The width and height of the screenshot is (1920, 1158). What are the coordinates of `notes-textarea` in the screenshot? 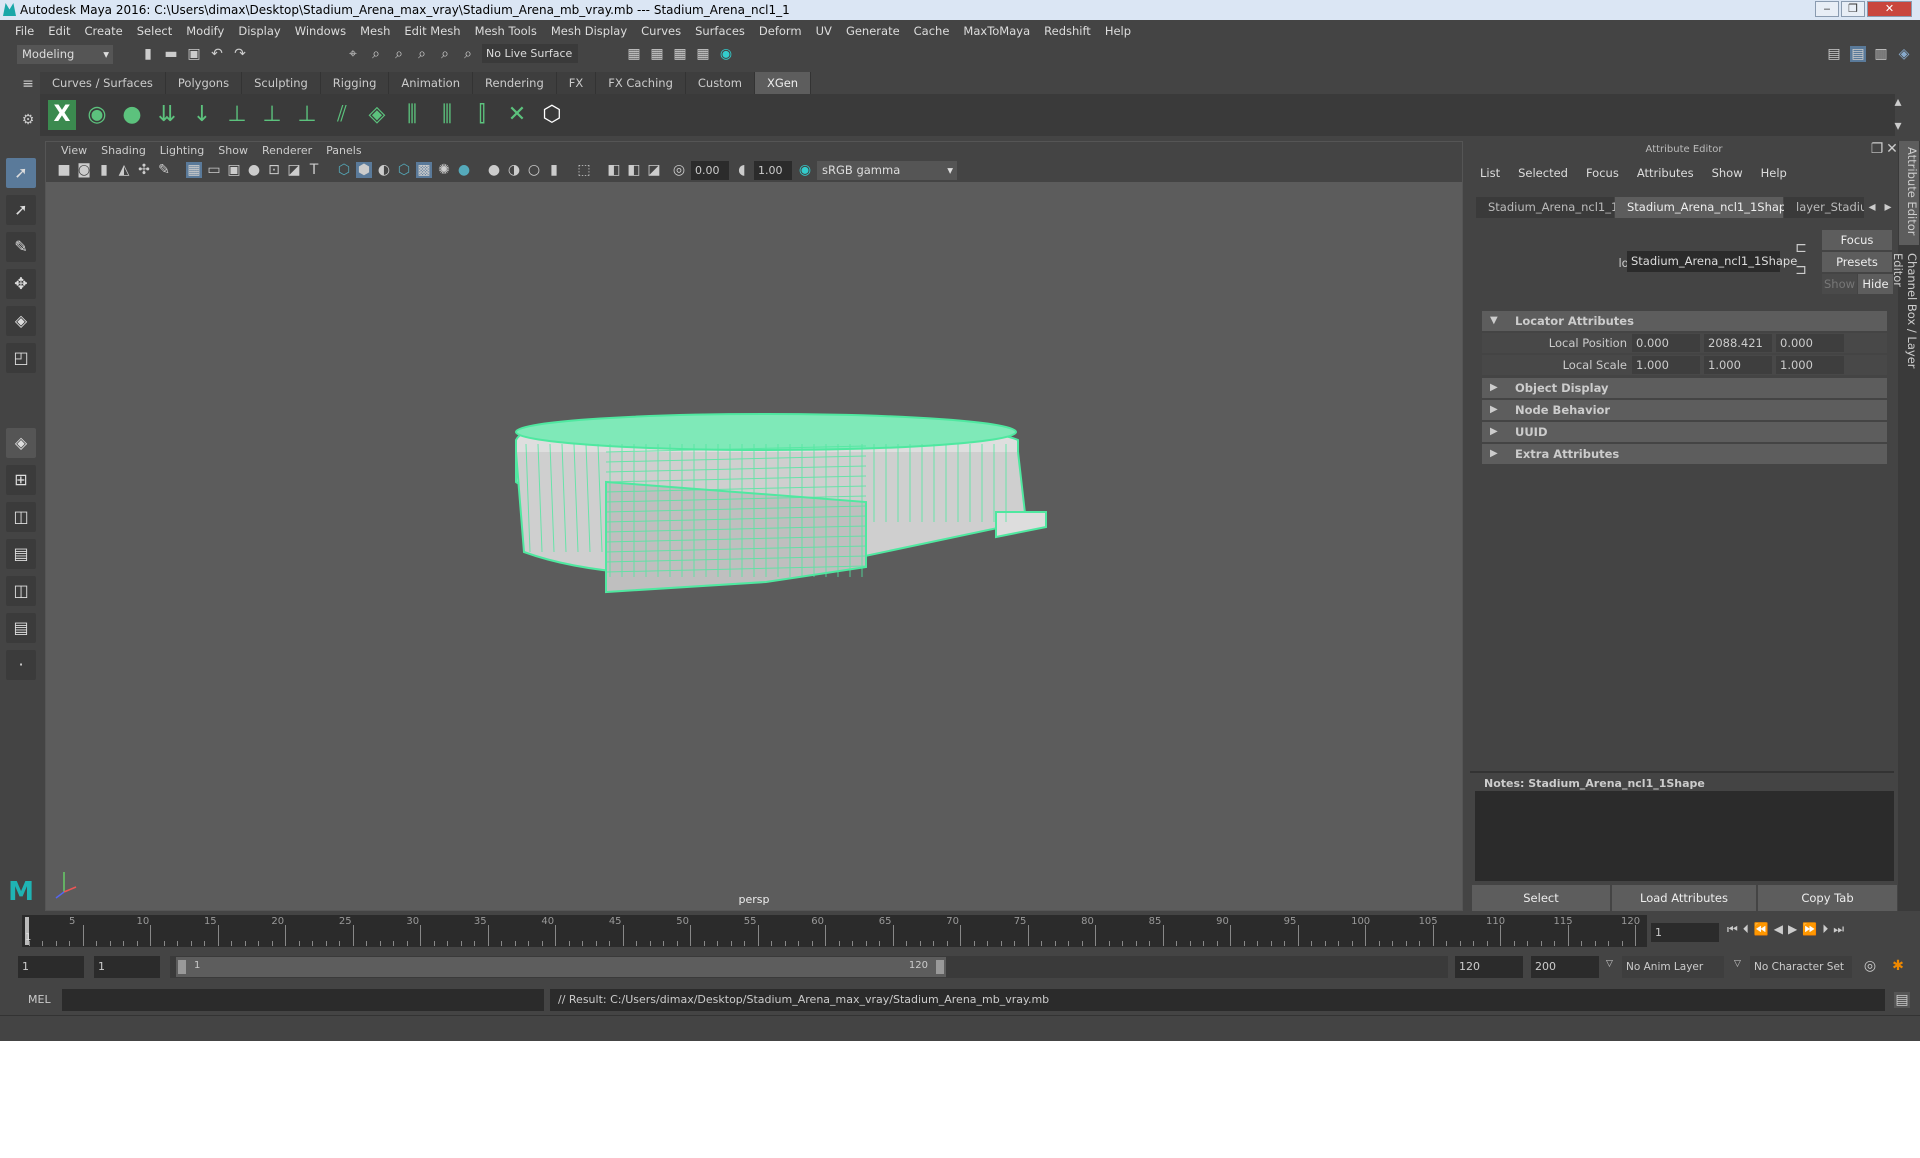 It's located at (1684, 836).